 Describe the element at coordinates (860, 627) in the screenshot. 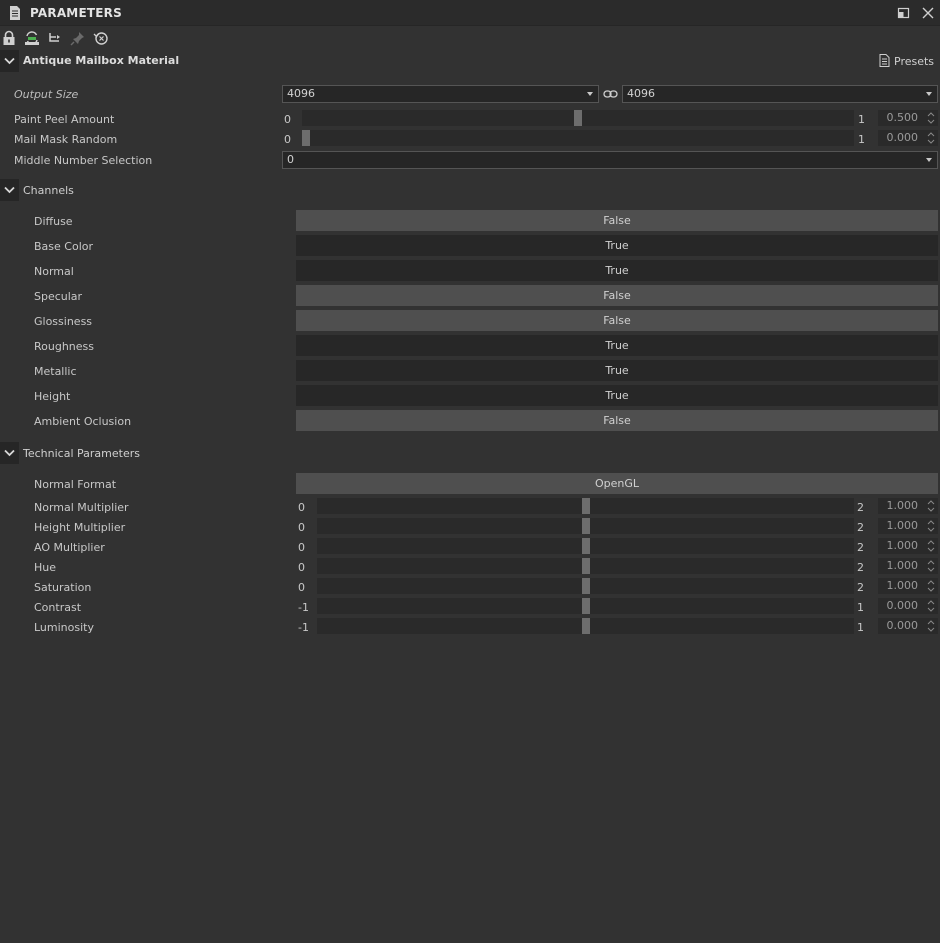

I see `luminosity-max: 1` at that location.